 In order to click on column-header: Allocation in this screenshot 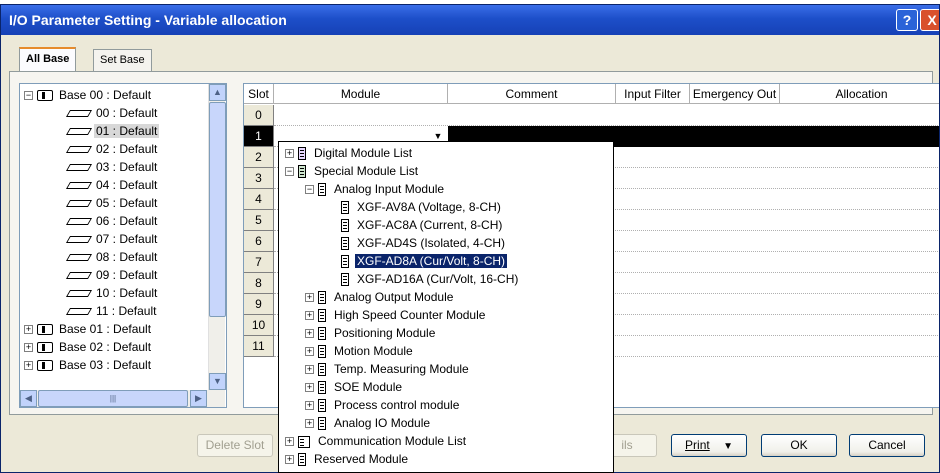, I will do `click(859, 94)`.